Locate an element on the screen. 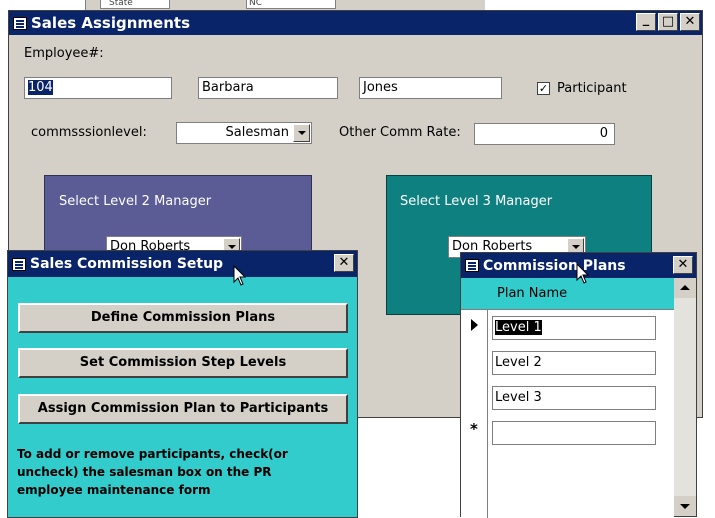 The width and height of the screenshot is (715, 518). window-title: Sales Assignments is located at coordinates (110, 23).